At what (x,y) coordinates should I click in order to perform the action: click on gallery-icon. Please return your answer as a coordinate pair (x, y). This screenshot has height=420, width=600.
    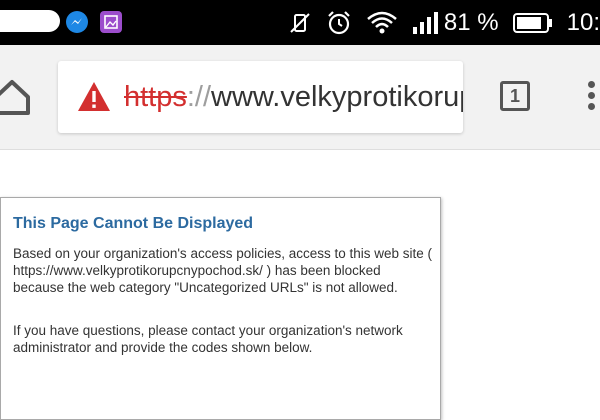
    Looking at the image, I should click on (111, 22).